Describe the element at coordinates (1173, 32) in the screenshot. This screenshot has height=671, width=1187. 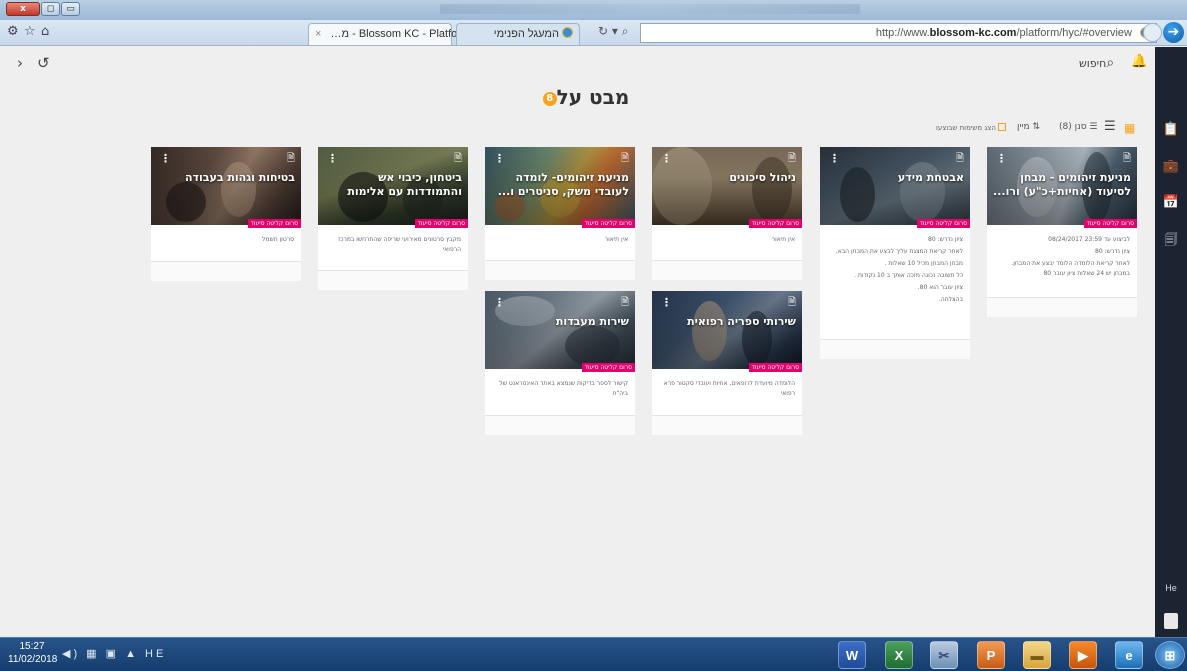
I see `go-forward-button: ➔` at that location.